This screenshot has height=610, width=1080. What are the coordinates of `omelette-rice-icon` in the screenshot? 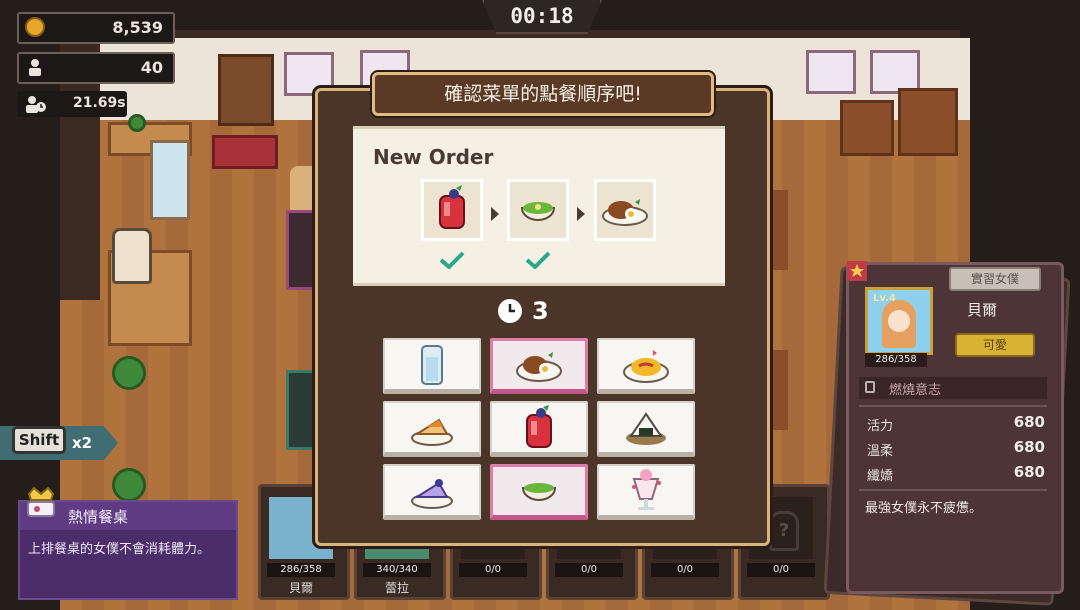 It's located at (646, 366).